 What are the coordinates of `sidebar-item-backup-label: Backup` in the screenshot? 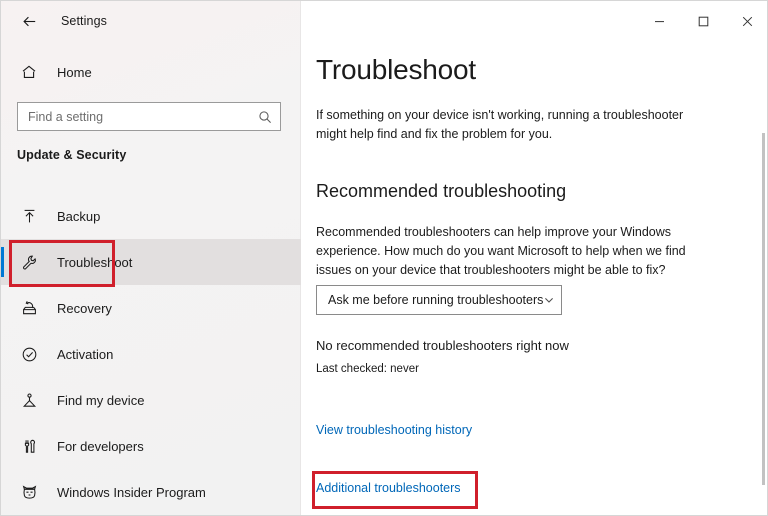 It's located at (79, 216).